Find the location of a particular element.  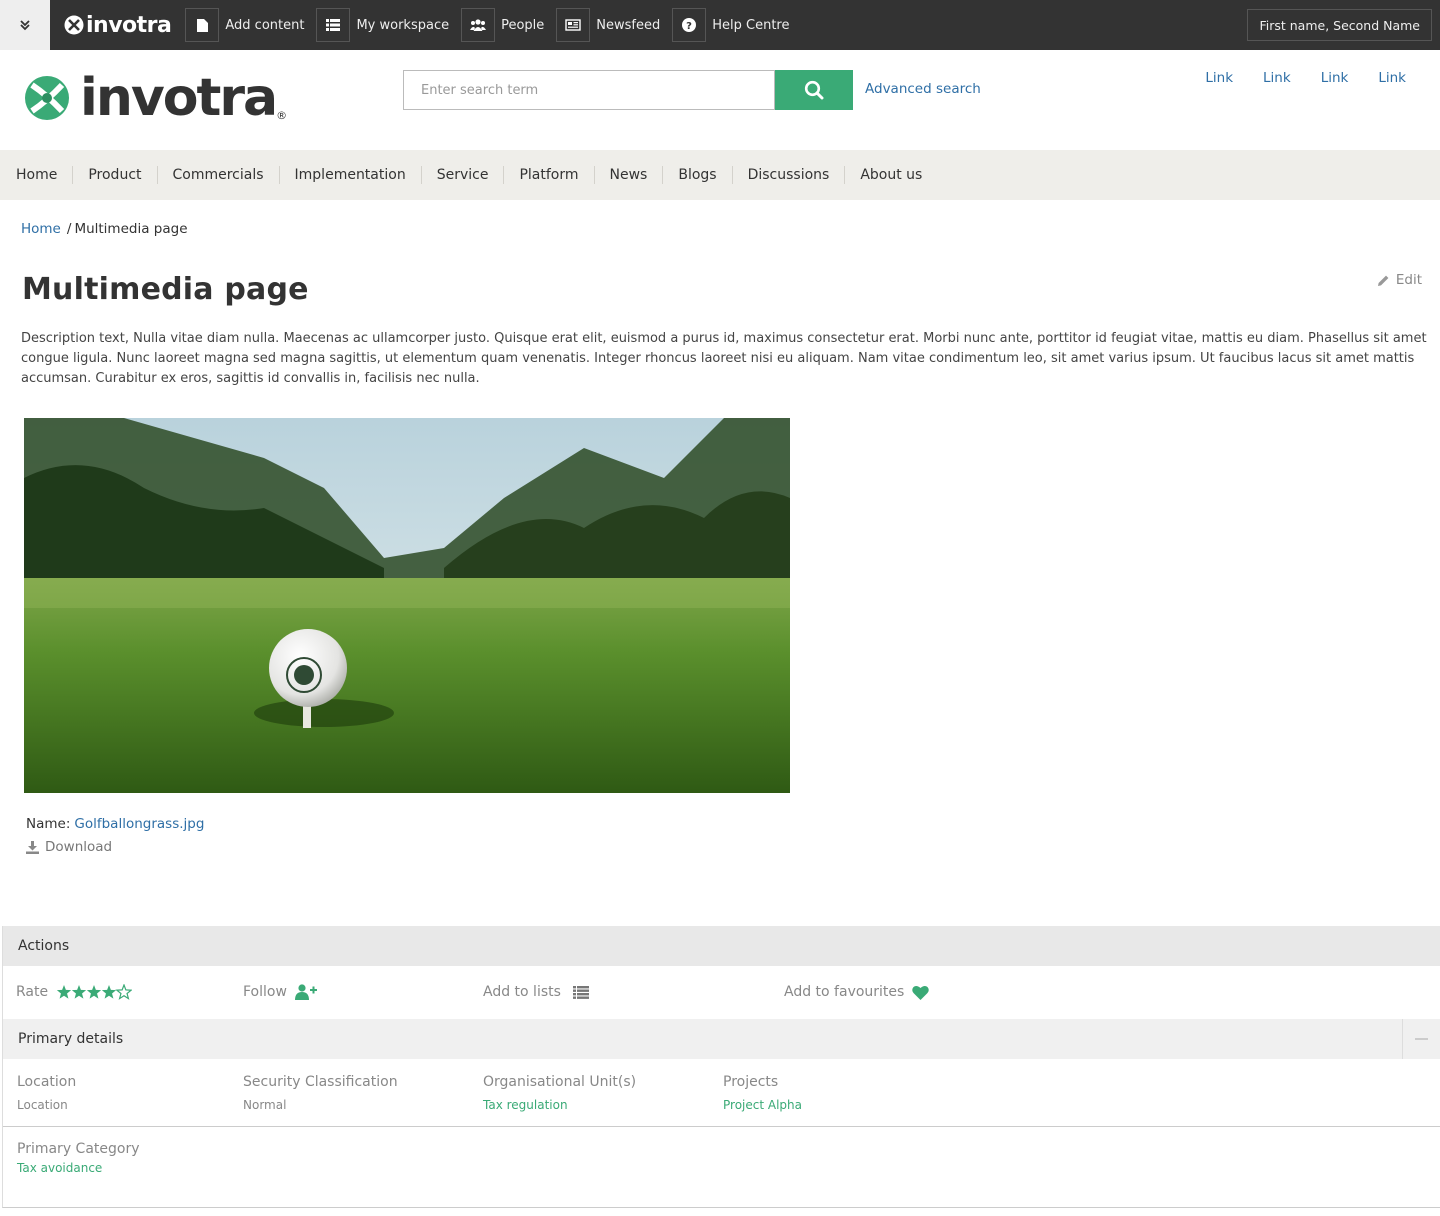

users-icon is located at coordinates (478, 25).